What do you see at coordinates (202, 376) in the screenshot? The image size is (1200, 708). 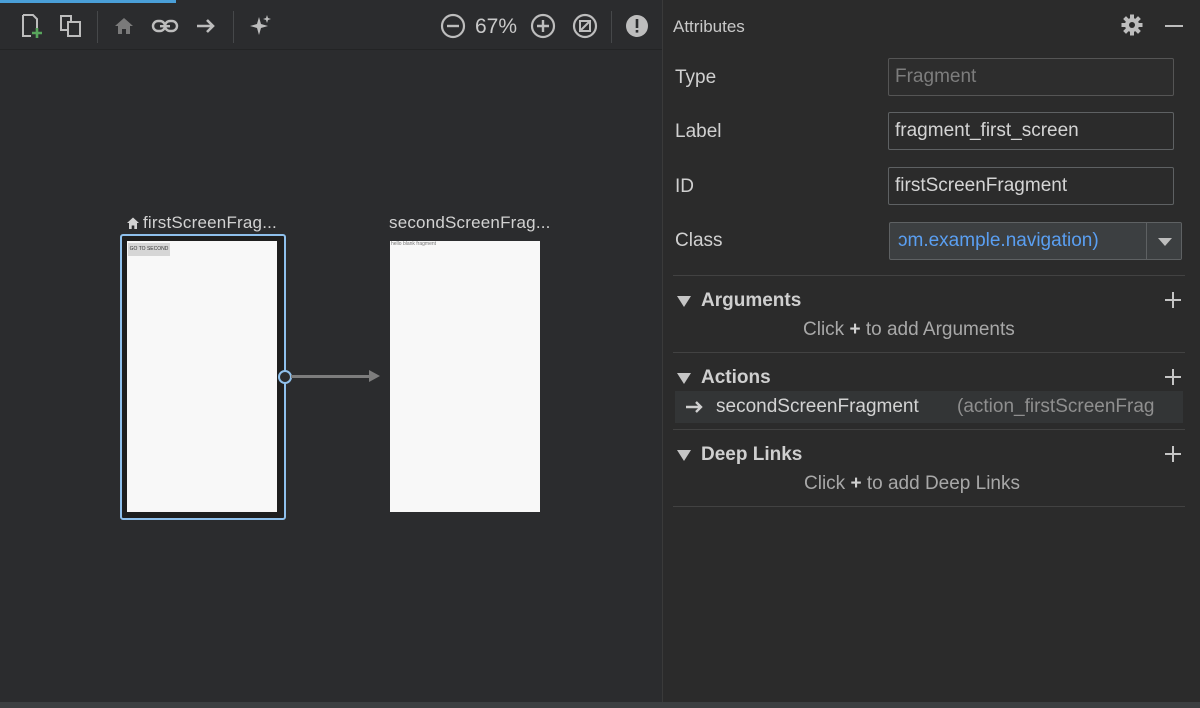 I see `first-screen-preview` at bounding box center [202, 376].